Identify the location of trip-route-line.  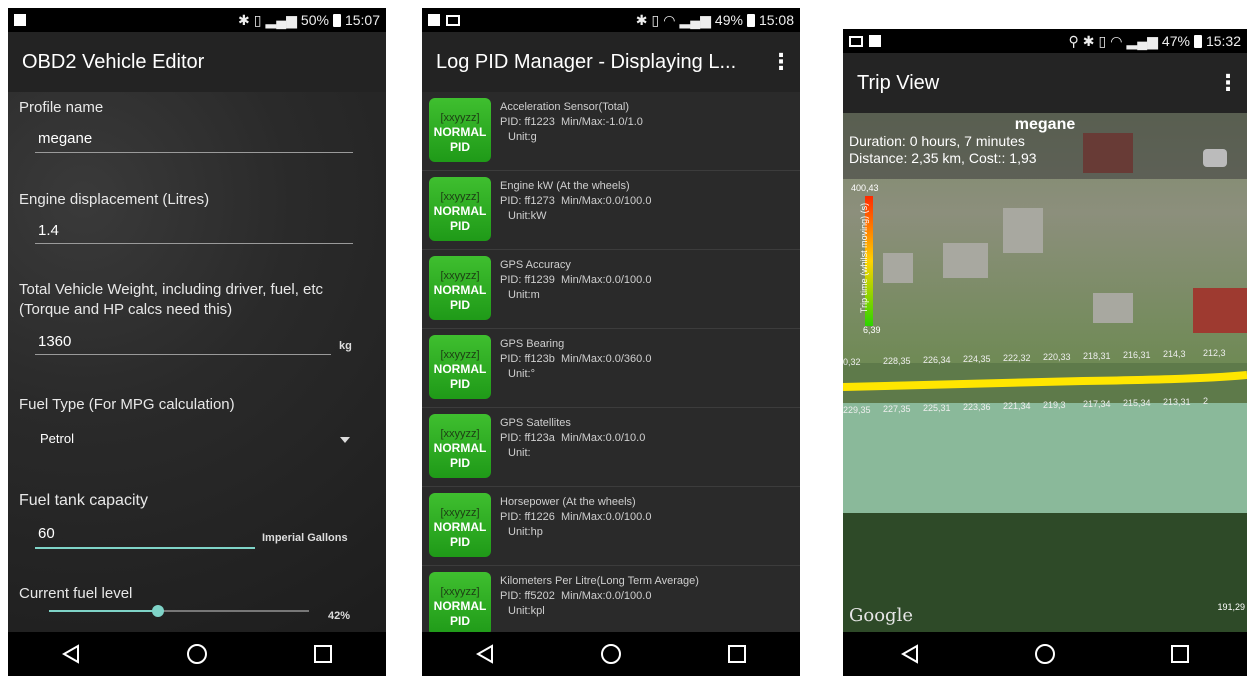
(1045, 381).